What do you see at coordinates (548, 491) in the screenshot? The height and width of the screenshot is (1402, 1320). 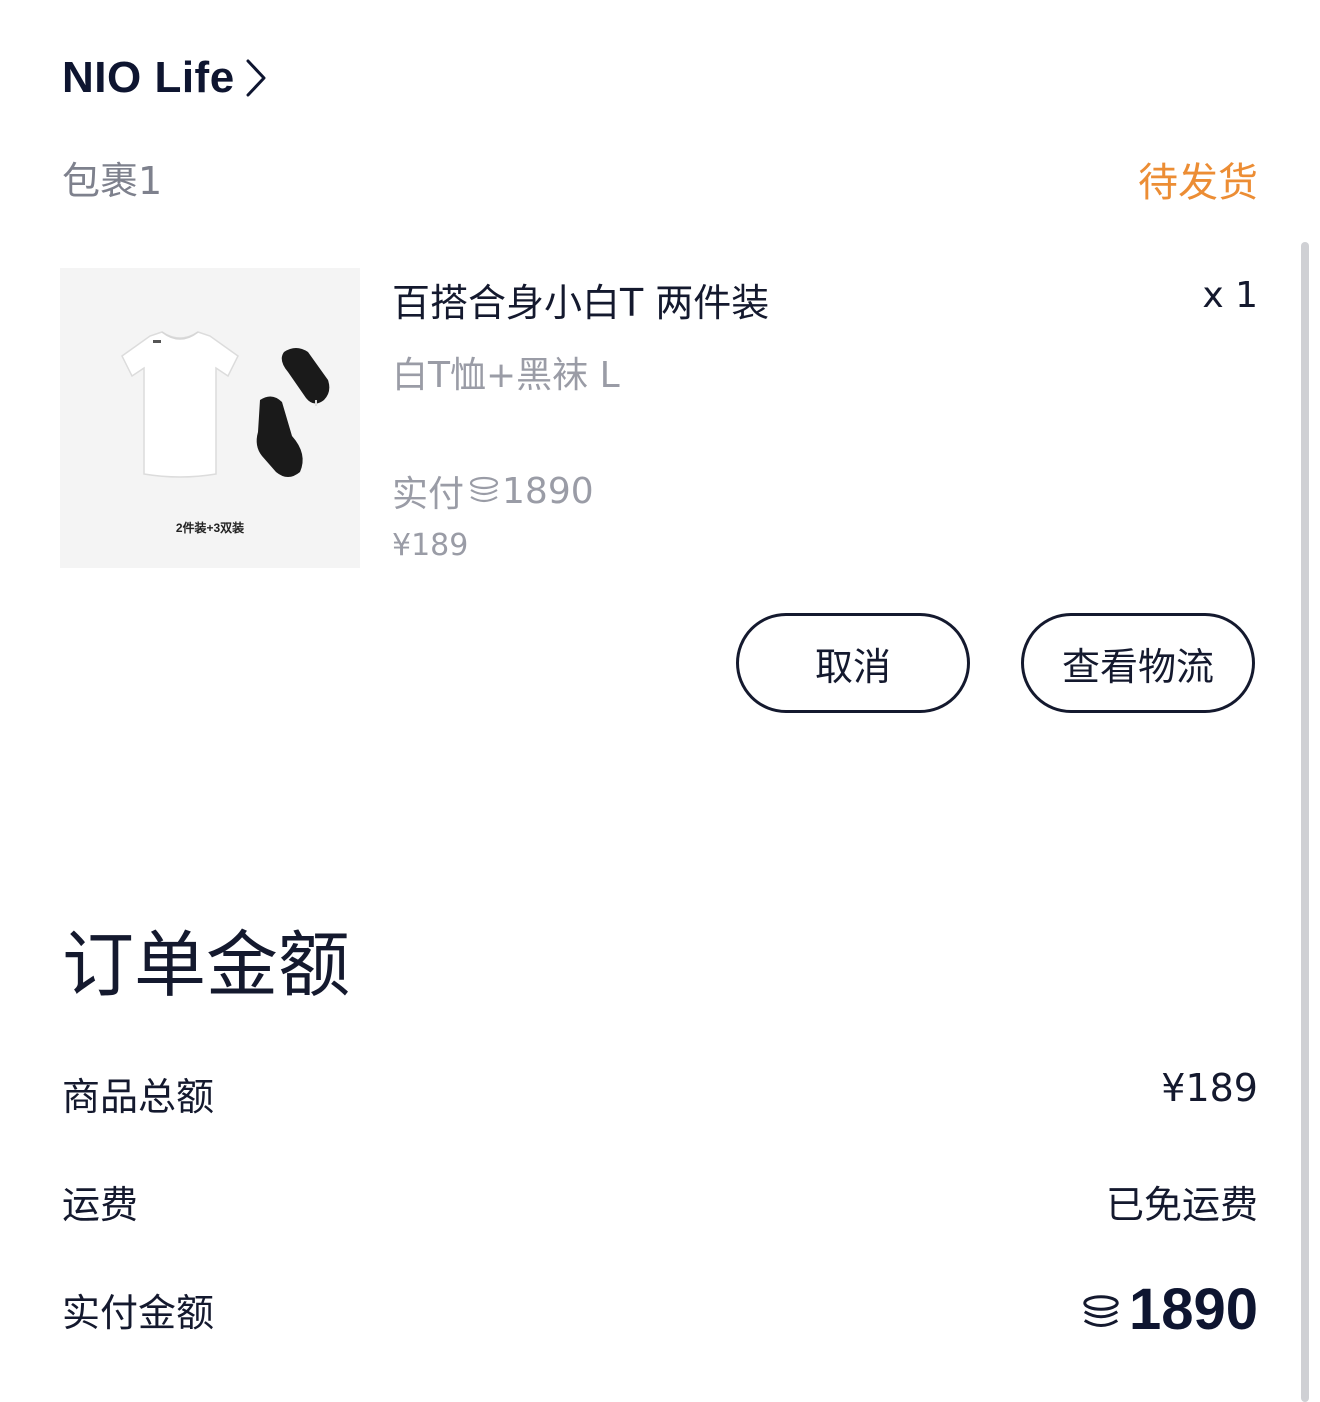 I see `paid-points: 1890` at bounding box center [548, 491].